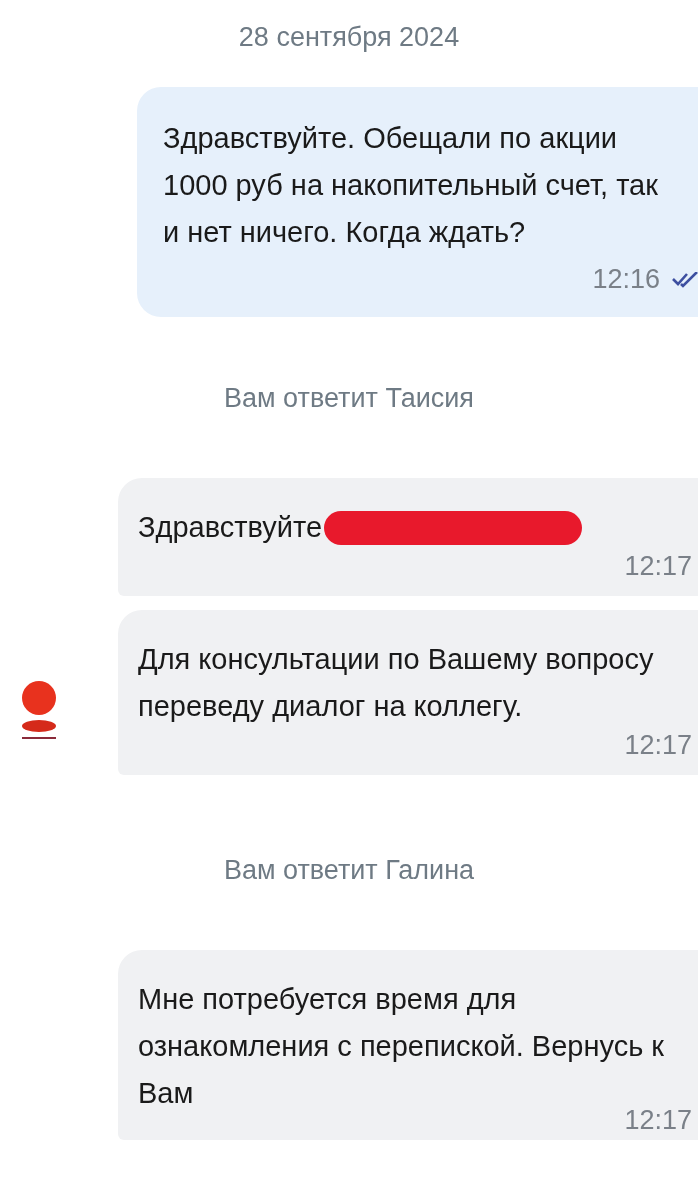 The image size is (698, 1200). I want to click on agent-notice: Вам ответит Таисия, so click(349, 398).